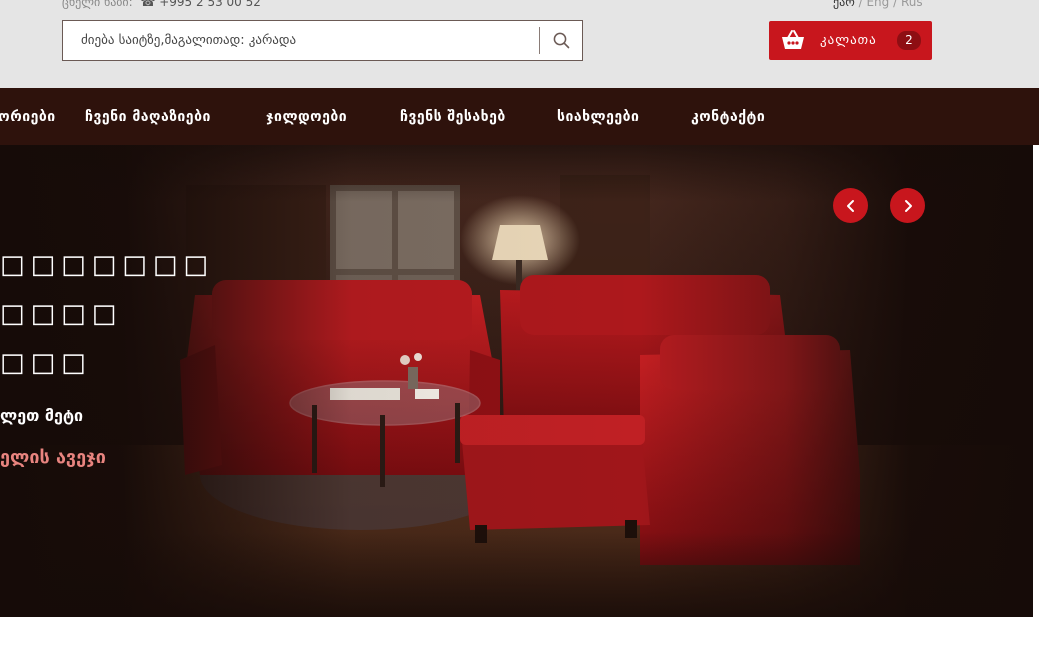 This screenshot has height=670, width=1039. I want to click on language-switcher: ქარ / Eng / Rus, so click(878, 4).